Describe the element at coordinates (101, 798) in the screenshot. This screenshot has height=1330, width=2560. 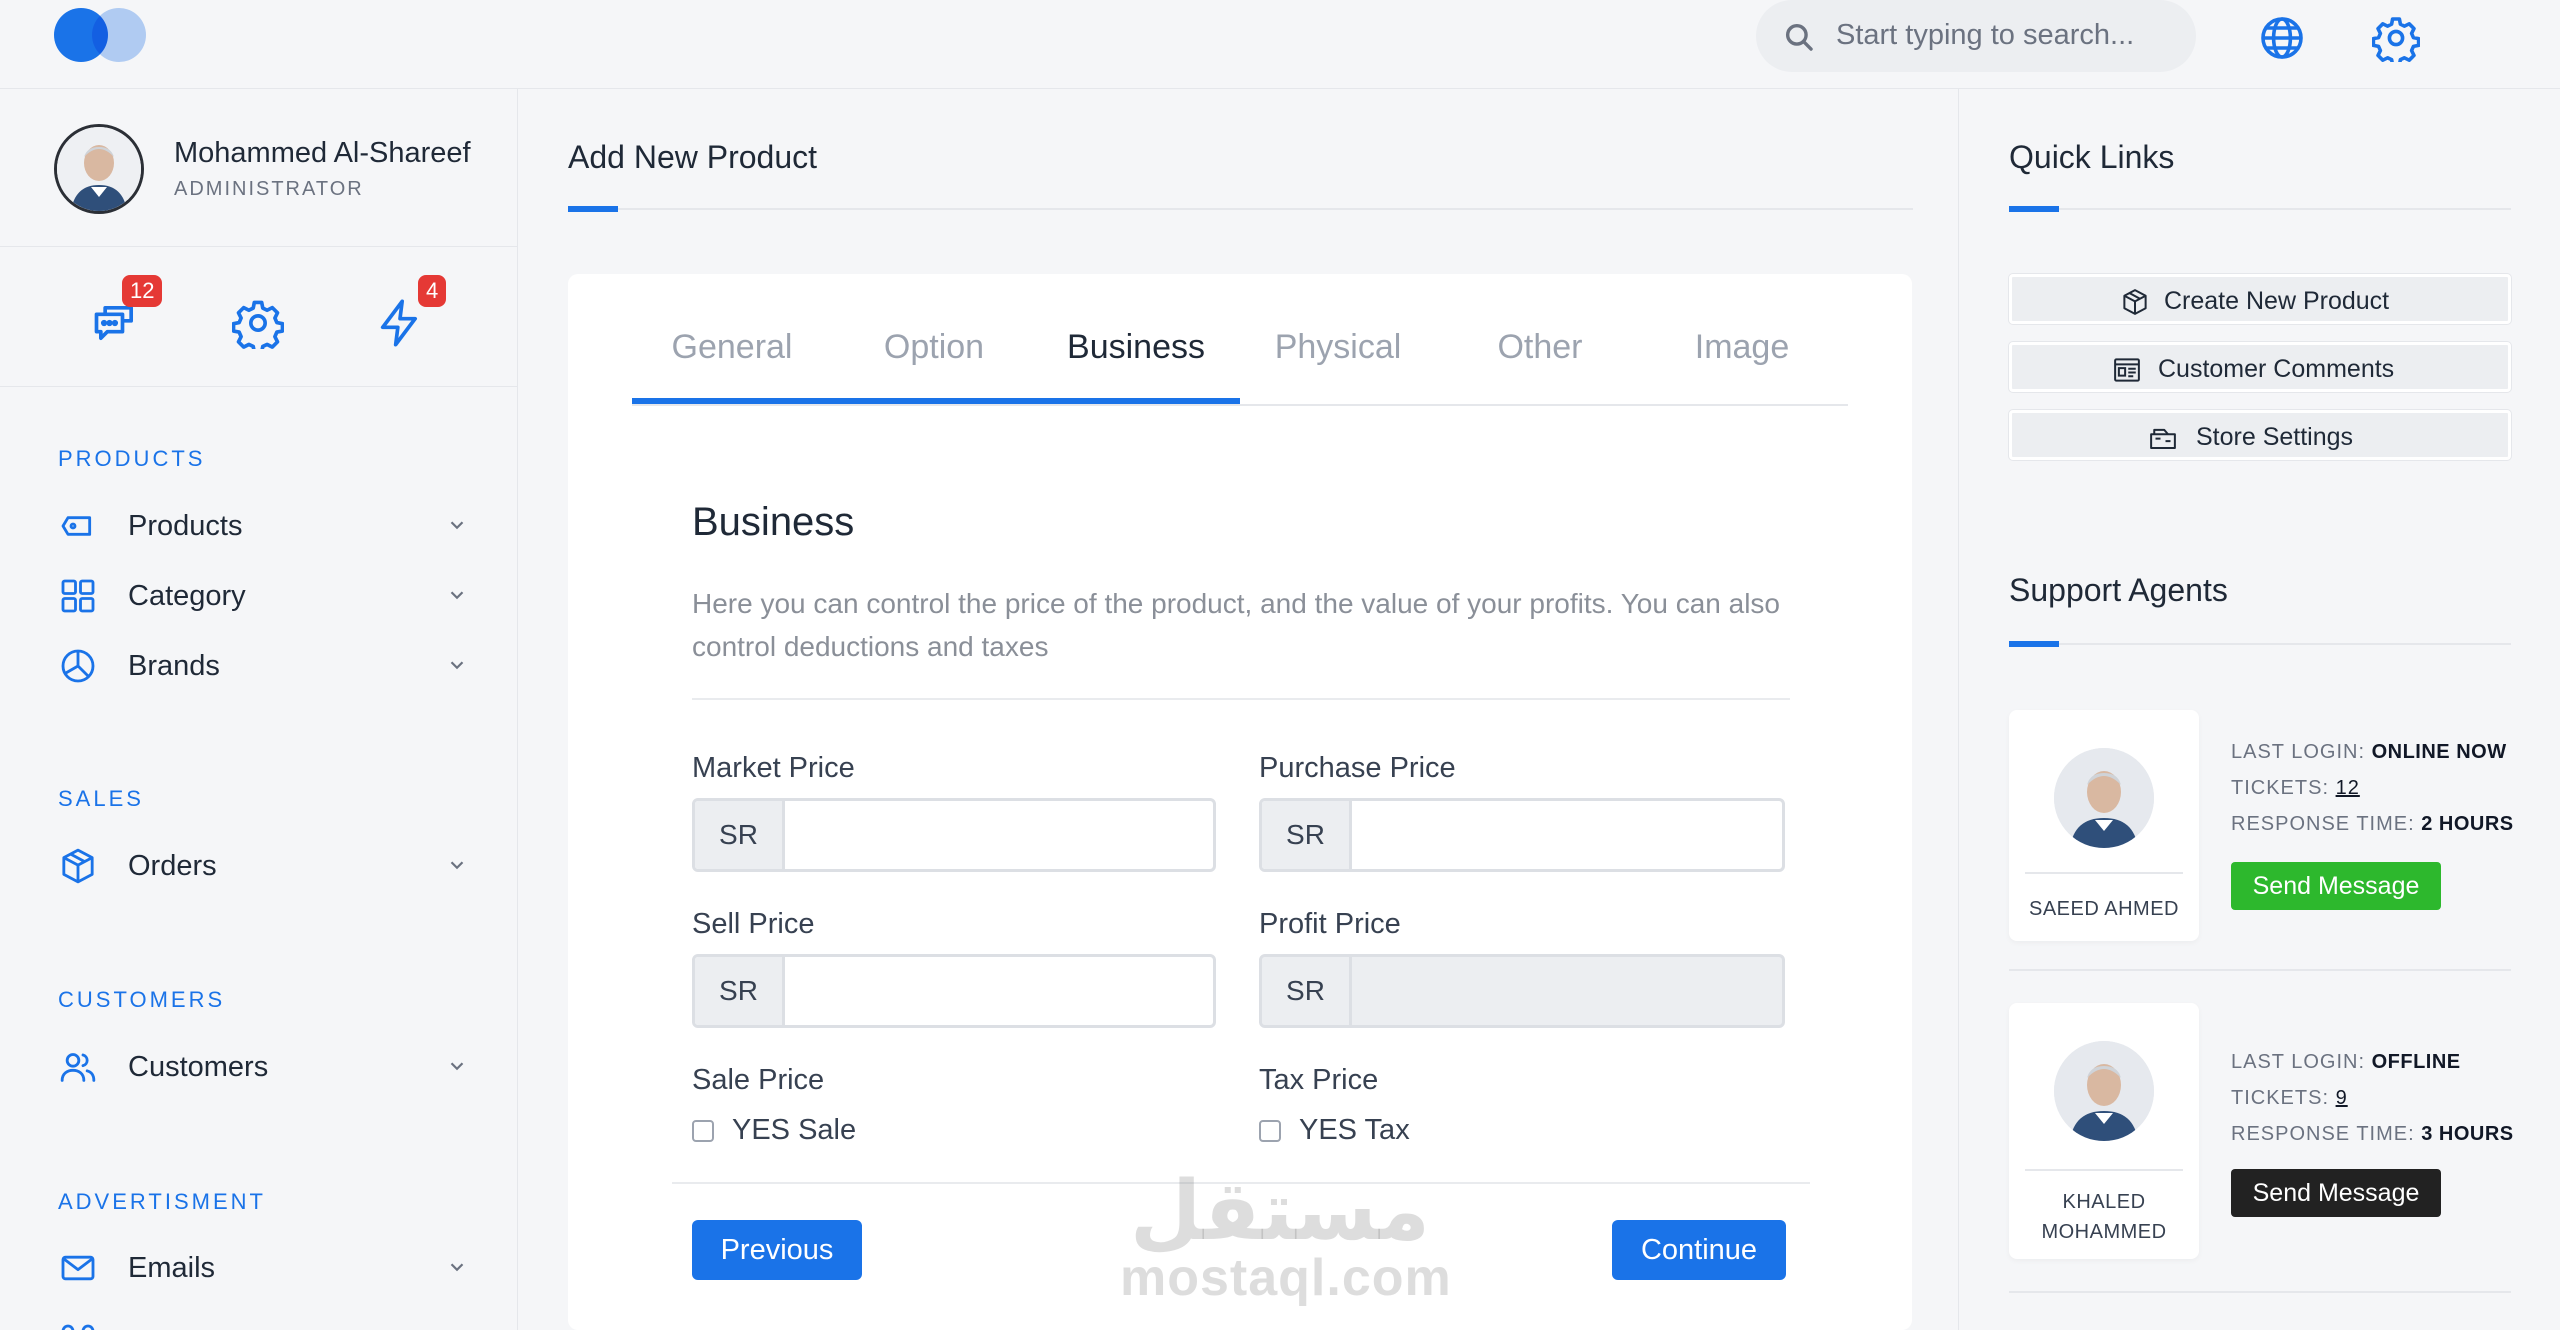
I see `section-title-sales: SALES` at that location.